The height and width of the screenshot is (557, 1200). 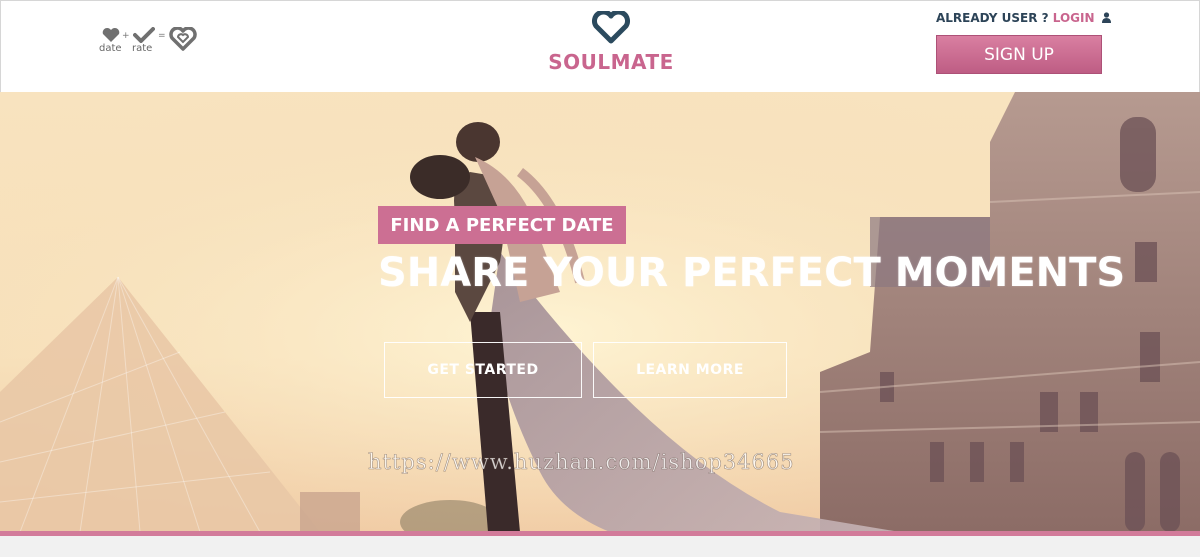 I want to click on plus-sign: +, so click(x=126, y=36).